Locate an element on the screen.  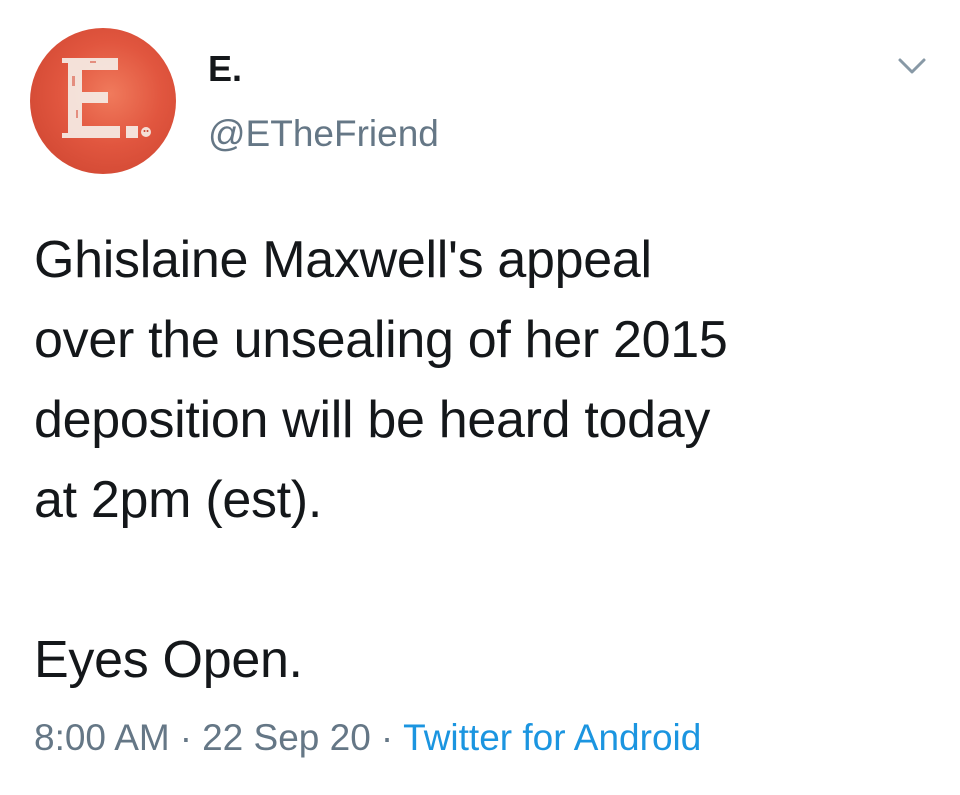
user-handle: @ETheFriend is located at coordinates (323, 134).